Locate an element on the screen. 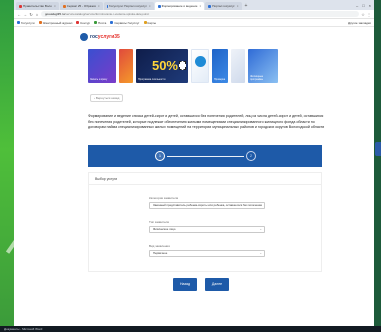 This screenshot has height=332, width=381. browser-tab-3: Госуслуги: Портал госуслуг × is located at coordinates (128, 6).